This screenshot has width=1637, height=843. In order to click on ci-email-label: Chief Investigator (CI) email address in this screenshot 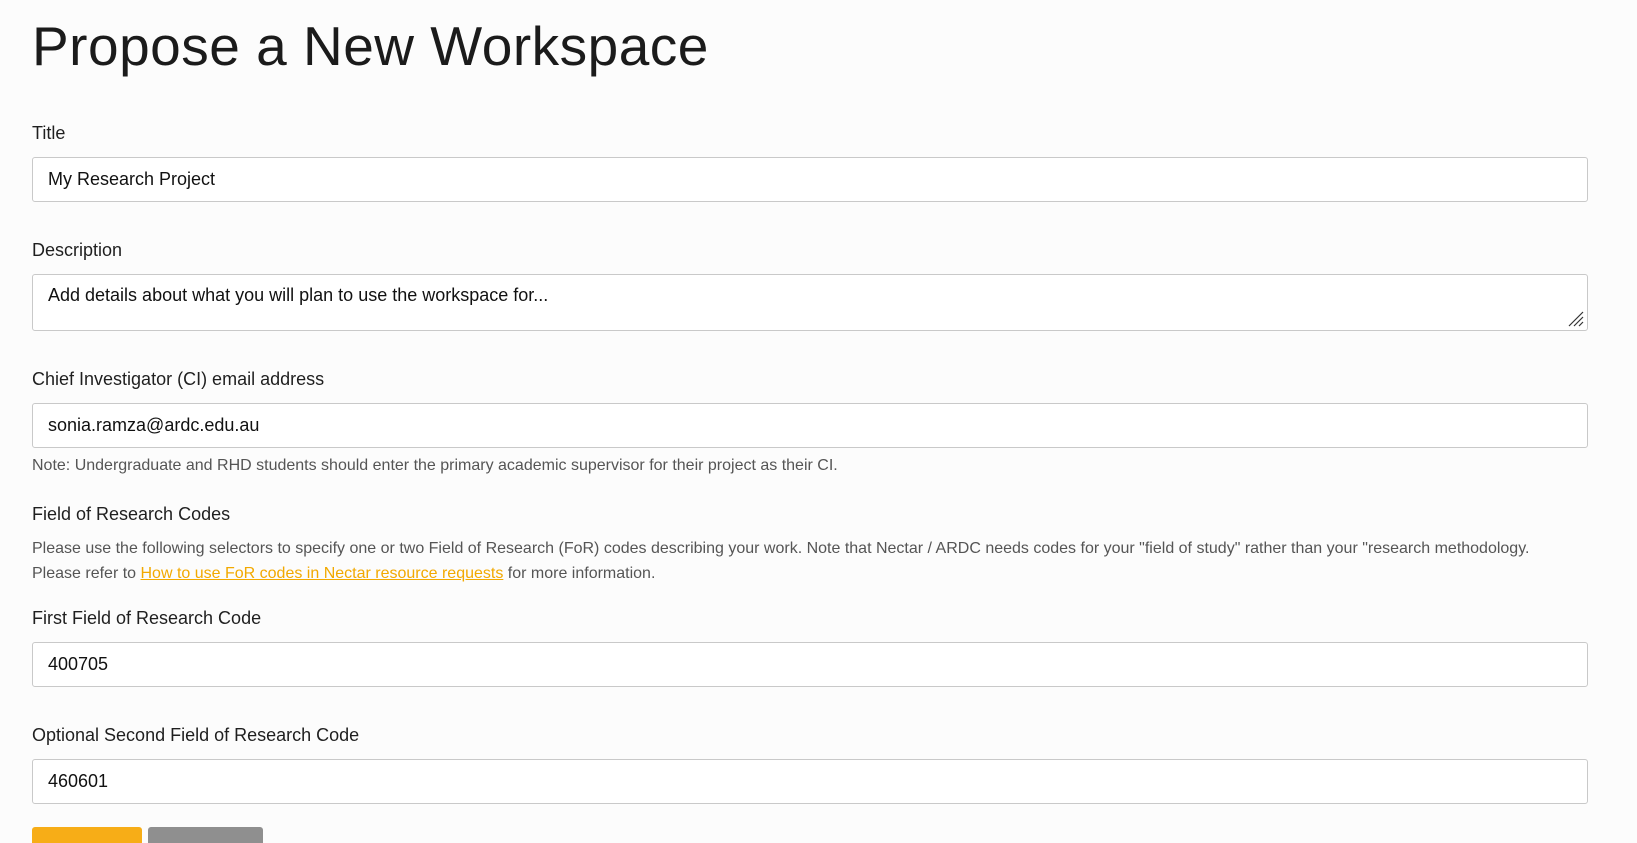, I will do `click(178, 379)`.